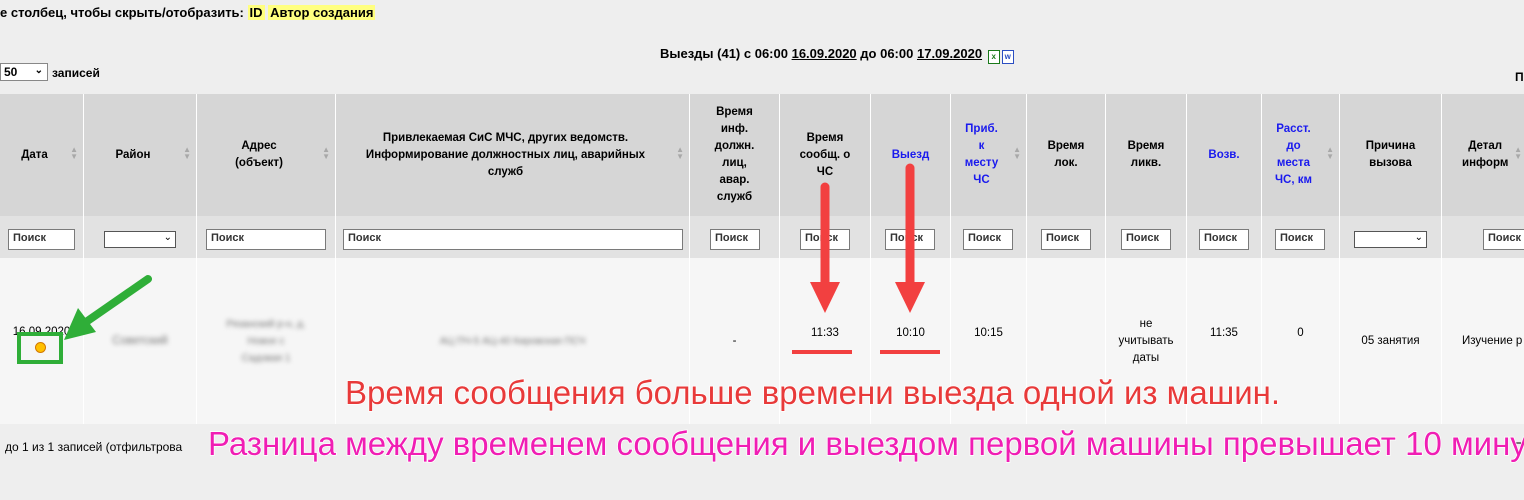 The width and height of the screenshot is (1524, 500). I want to click on column-header-info-time: Время инф. должн. лиц, авар. служб, so click(734, 155).